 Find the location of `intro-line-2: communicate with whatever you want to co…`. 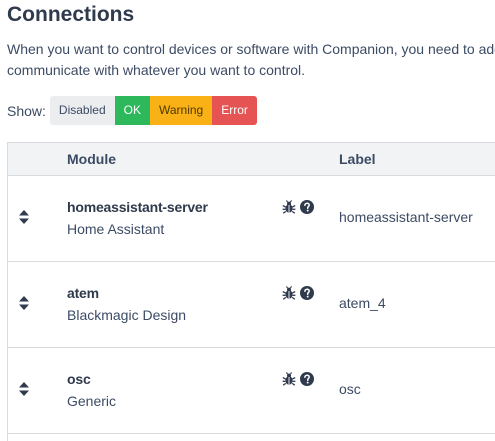

intro-line-2: communicate with whatever you want to co… is located at coordinates (156, 70).